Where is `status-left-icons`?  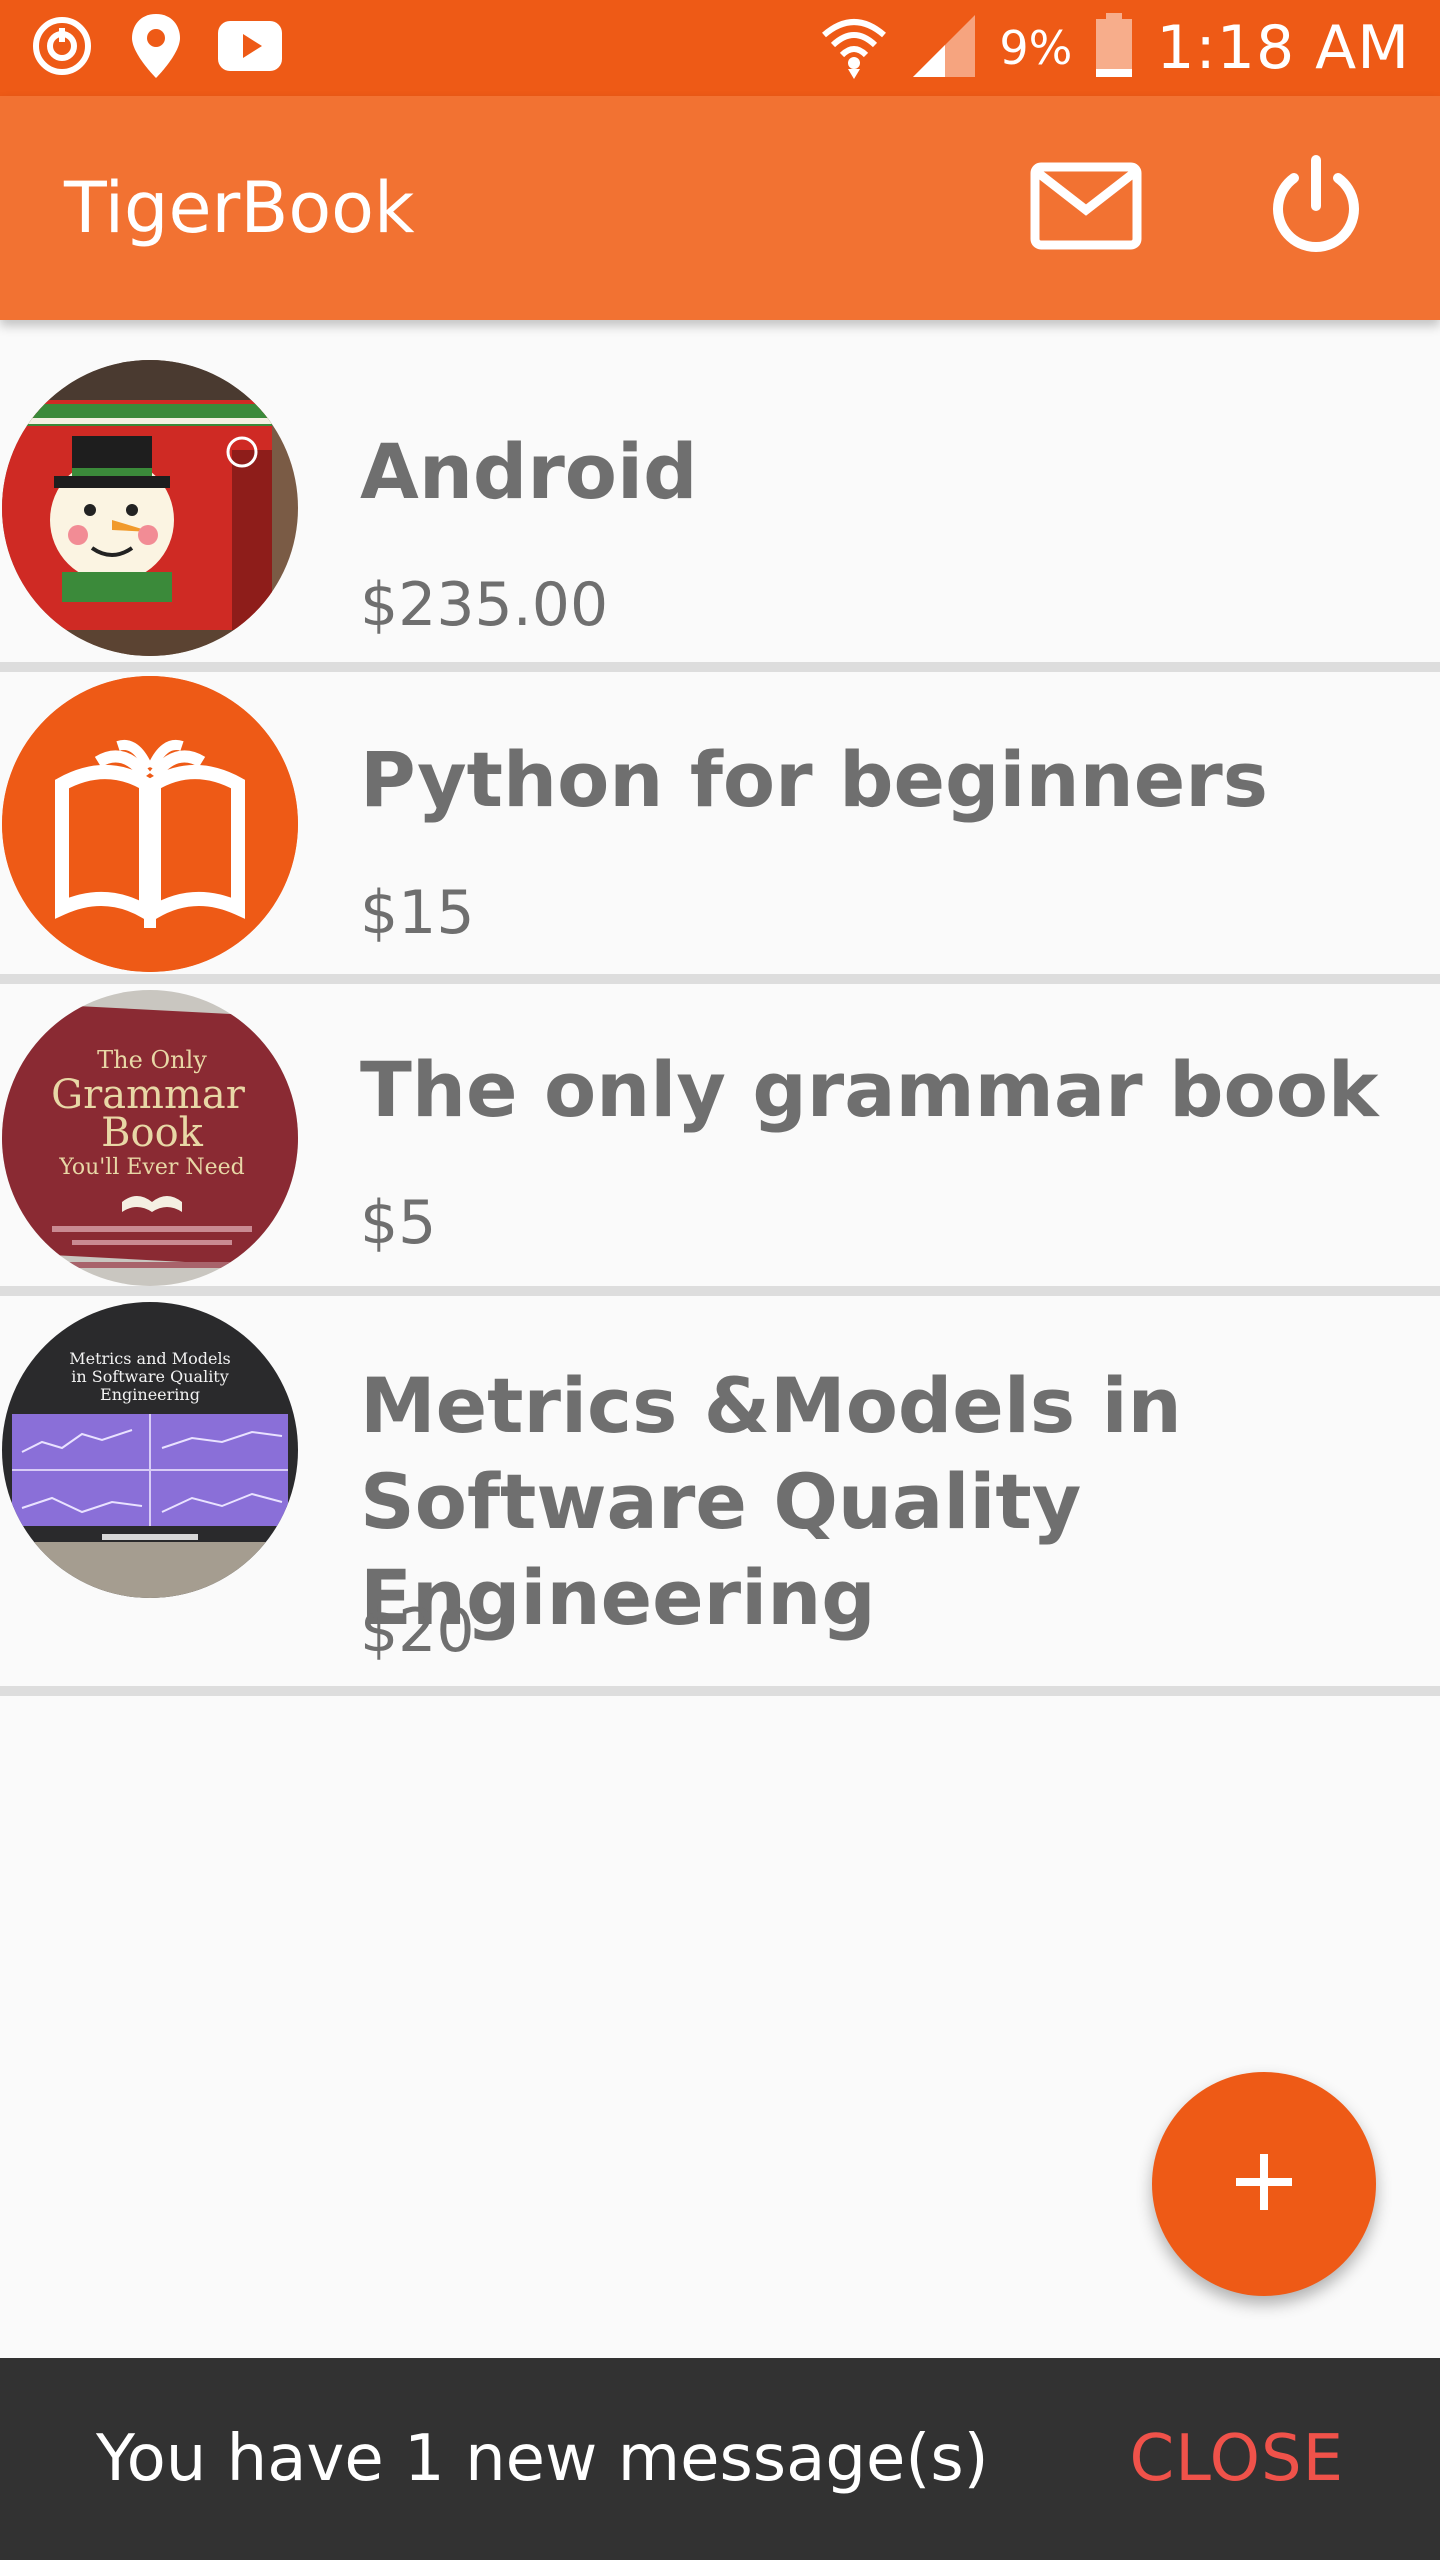 status-left-icons is located at coordinates (156, 48).